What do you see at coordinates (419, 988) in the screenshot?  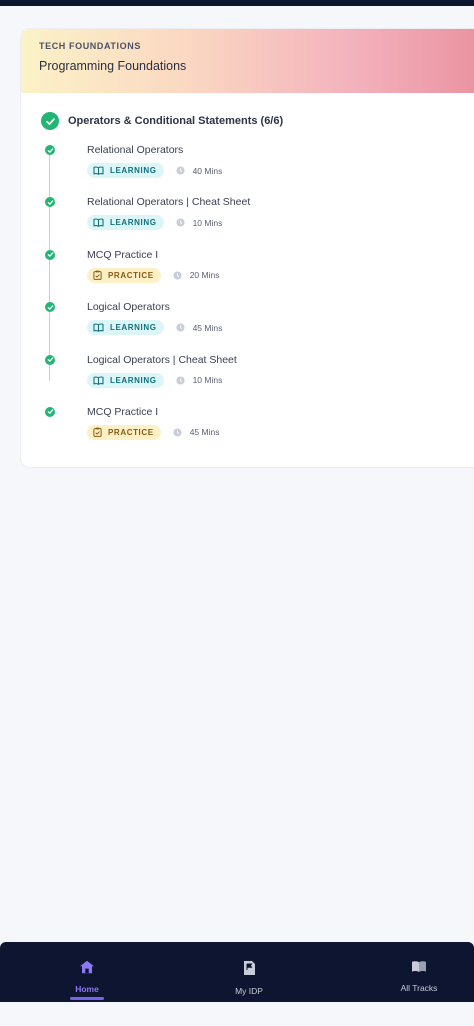 I see `nav-all-tracks-label: All Tracks` at bounding box center [419, 988].